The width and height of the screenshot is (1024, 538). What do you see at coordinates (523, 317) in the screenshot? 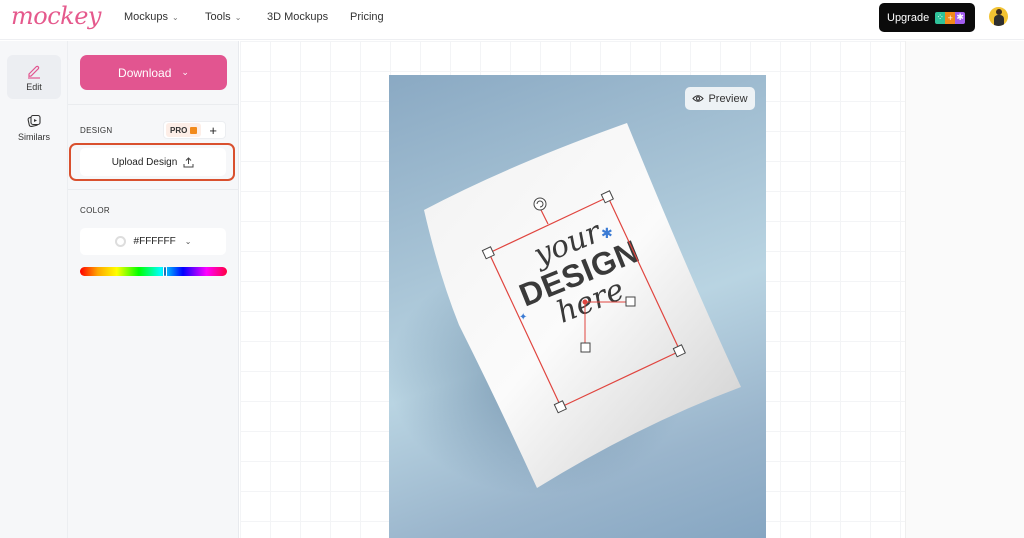
I see `diamond-decoration: ✦` at bounding box center [523, 317].